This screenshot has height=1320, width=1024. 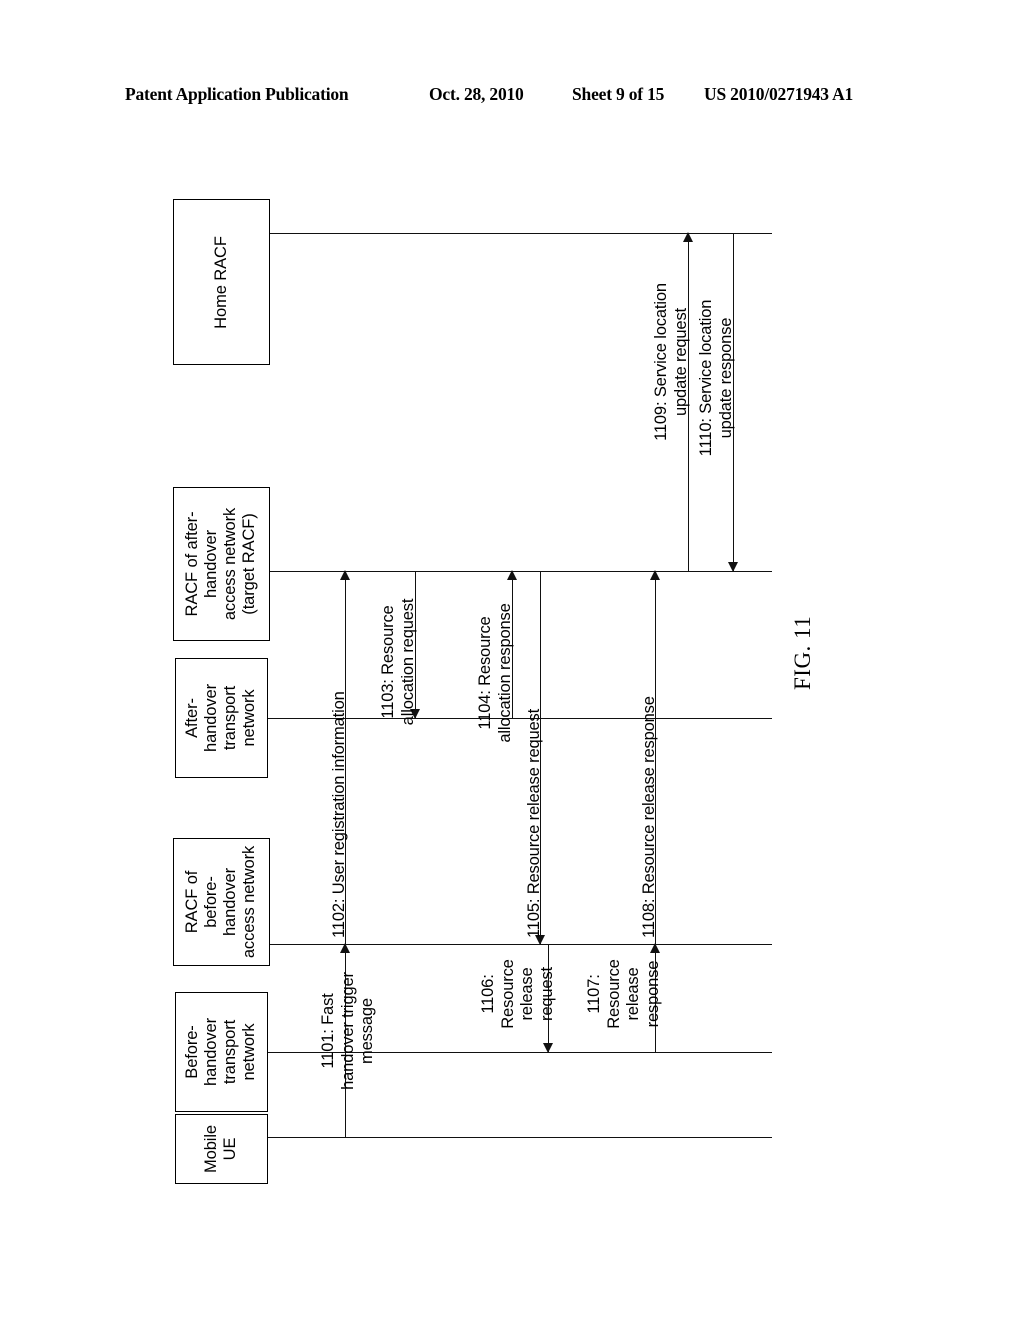 I want to click on figure-number: FIG. 11, so click(x=802, y=652).